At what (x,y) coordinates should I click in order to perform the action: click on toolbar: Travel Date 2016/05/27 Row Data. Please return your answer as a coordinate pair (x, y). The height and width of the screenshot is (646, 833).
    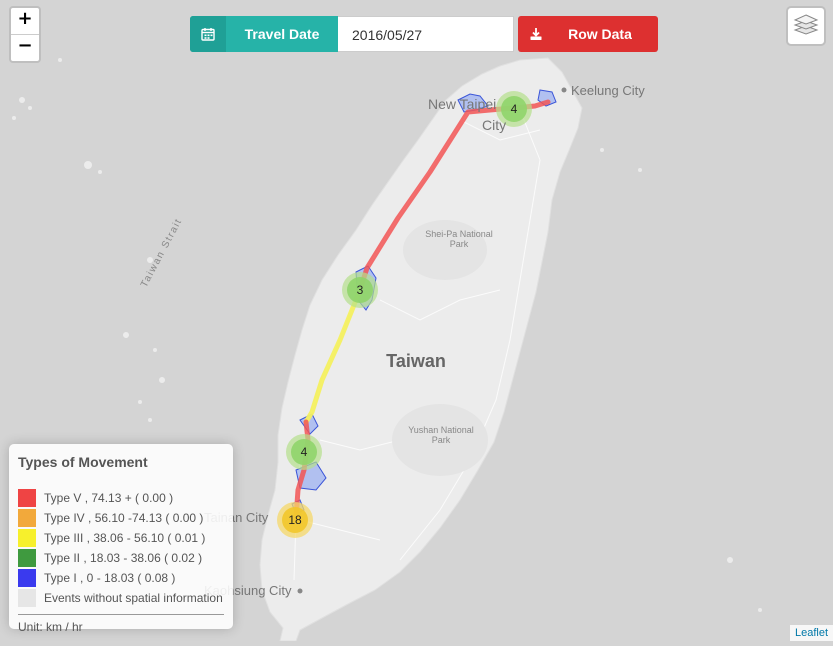
    Looking at the image, I should click on (424, 34).